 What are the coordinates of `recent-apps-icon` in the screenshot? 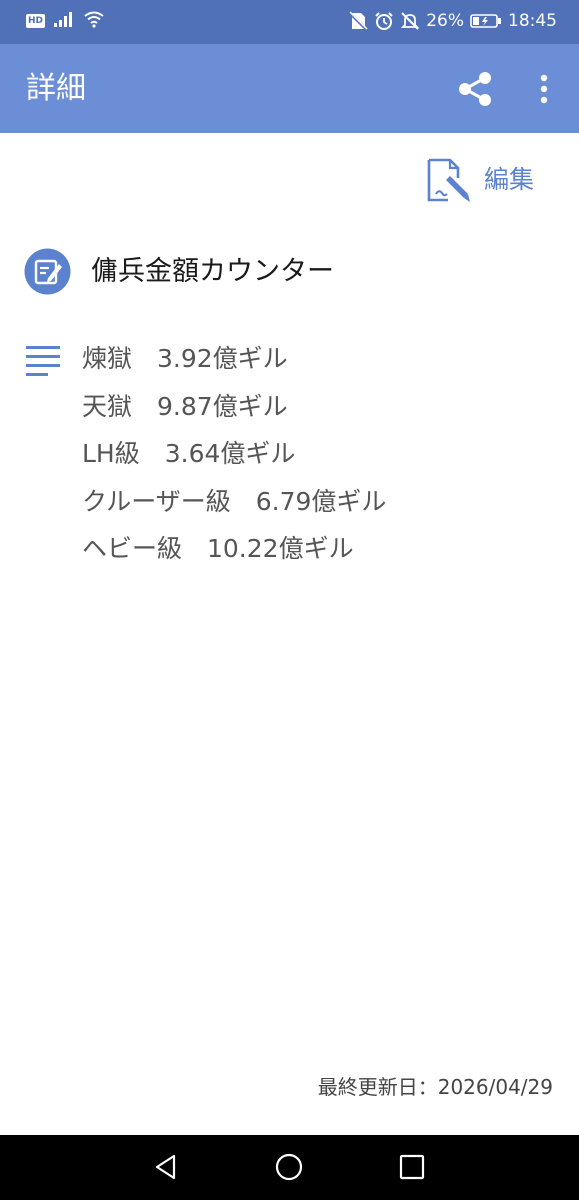 It's located at (412, 1167).